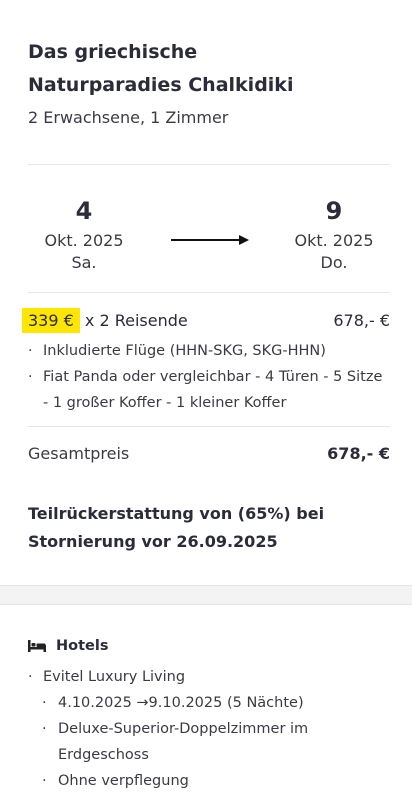  Describe the element at coordinates (209, 351) in the screenshot. I see `list-item: Inkludierte Flüge (HHN-SKG, SKG-HHN)` at that location.